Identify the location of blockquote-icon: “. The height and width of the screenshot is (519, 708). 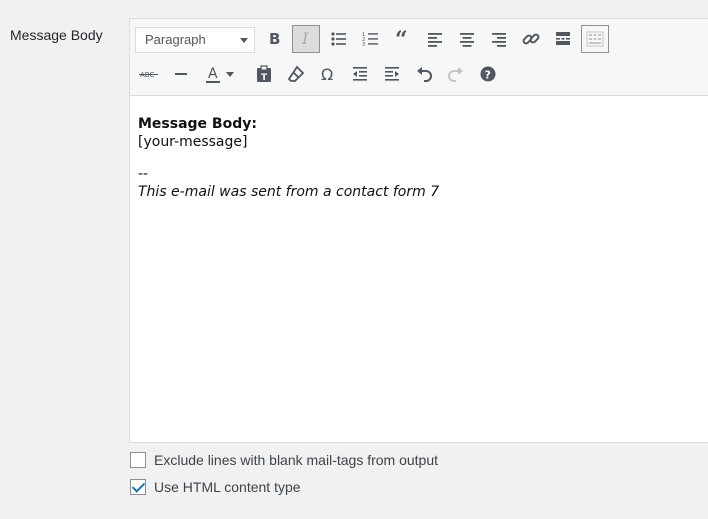
(401, 39).